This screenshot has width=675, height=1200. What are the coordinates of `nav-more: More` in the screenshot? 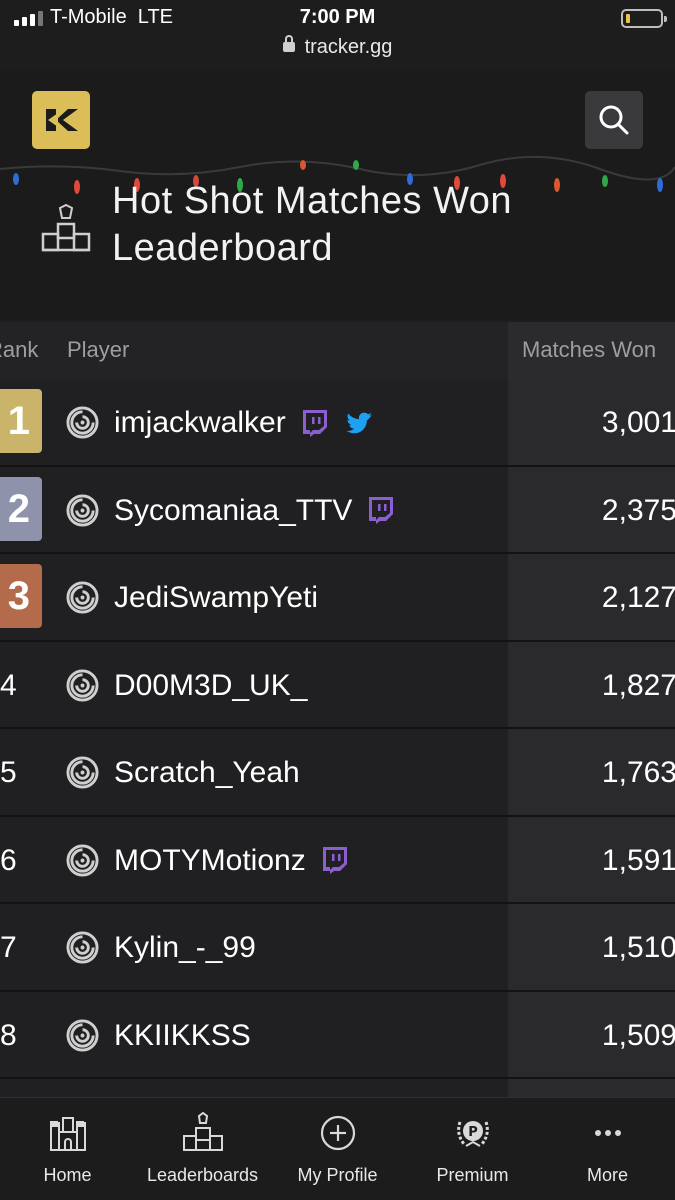 It's located at (607, 1149).